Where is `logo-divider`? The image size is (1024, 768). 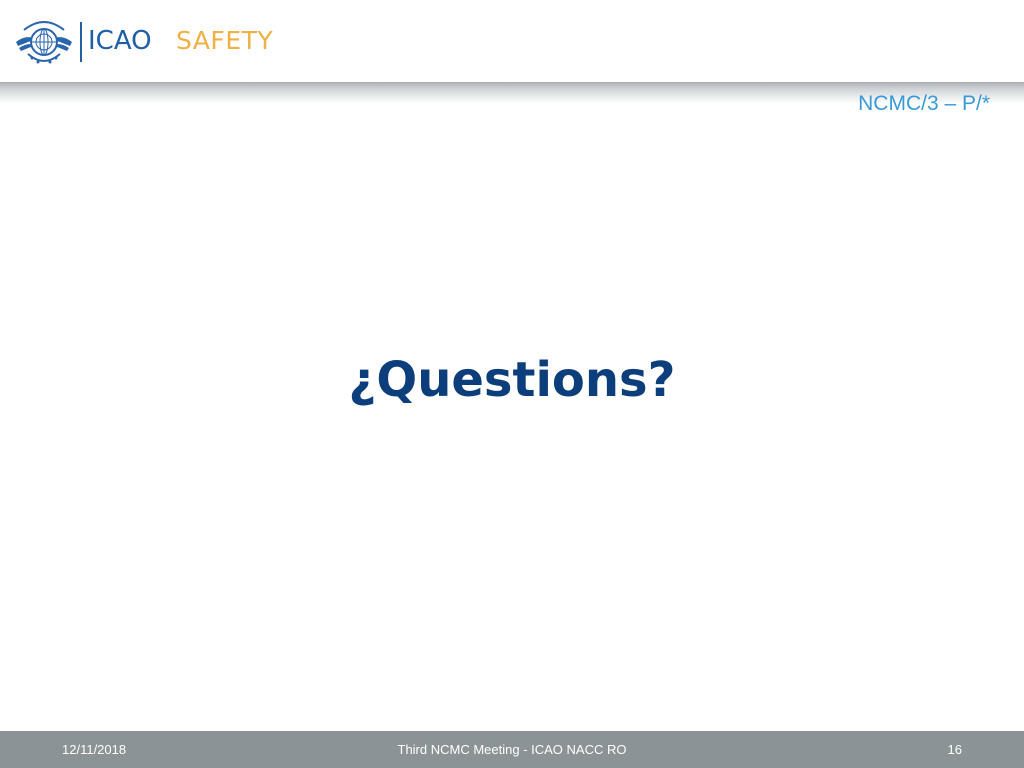 logo-divider is located at coordinates (81, 42).